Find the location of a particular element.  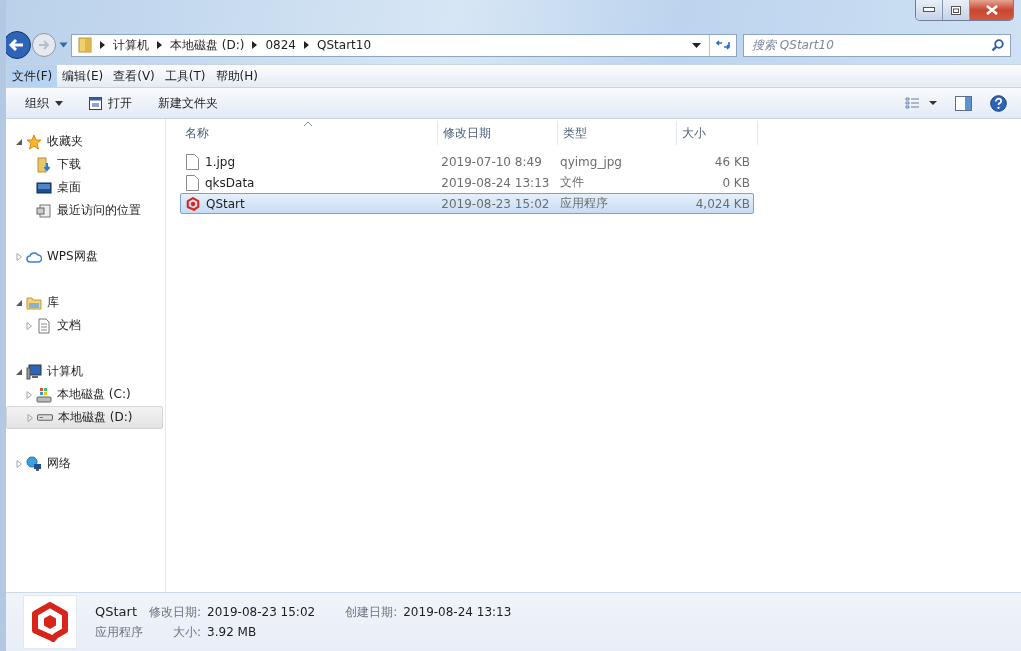

nav-item: 桌面 is located at coordinates (85, 187).